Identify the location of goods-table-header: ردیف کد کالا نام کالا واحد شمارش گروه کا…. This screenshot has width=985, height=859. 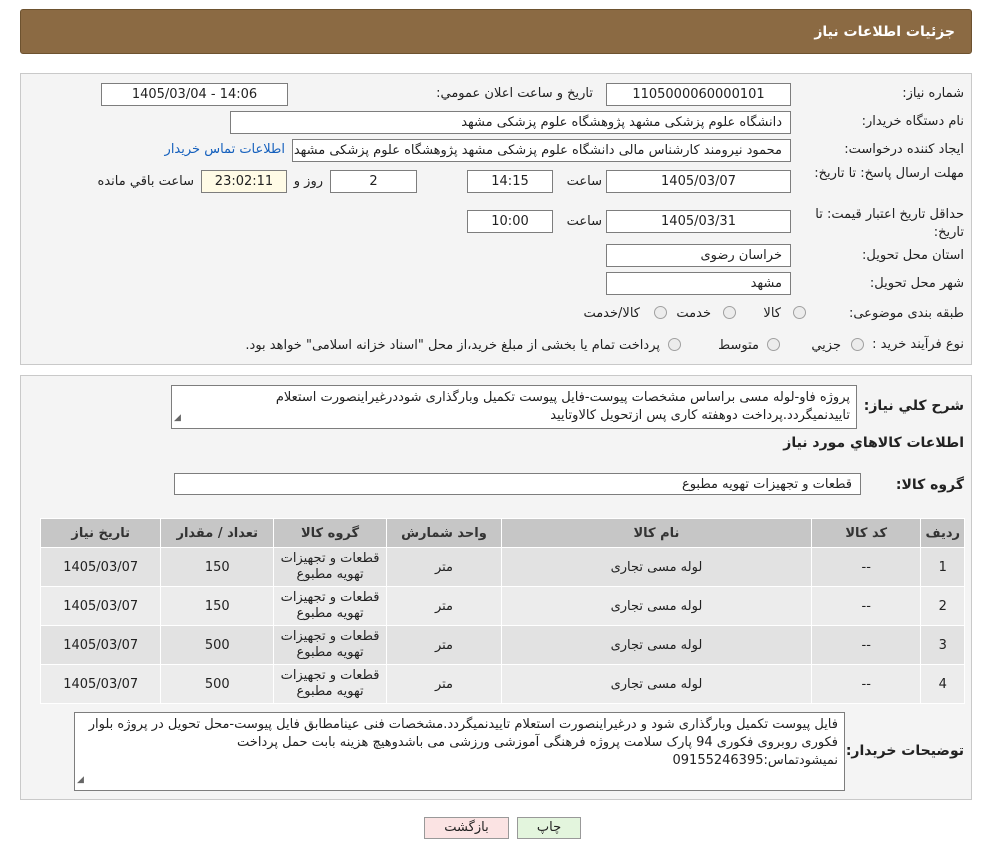
(502, 533).